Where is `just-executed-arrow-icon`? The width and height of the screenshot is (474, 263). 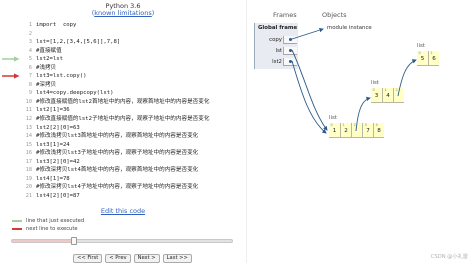
just-executed-arrow-icon is located at coordinates (11, 59).